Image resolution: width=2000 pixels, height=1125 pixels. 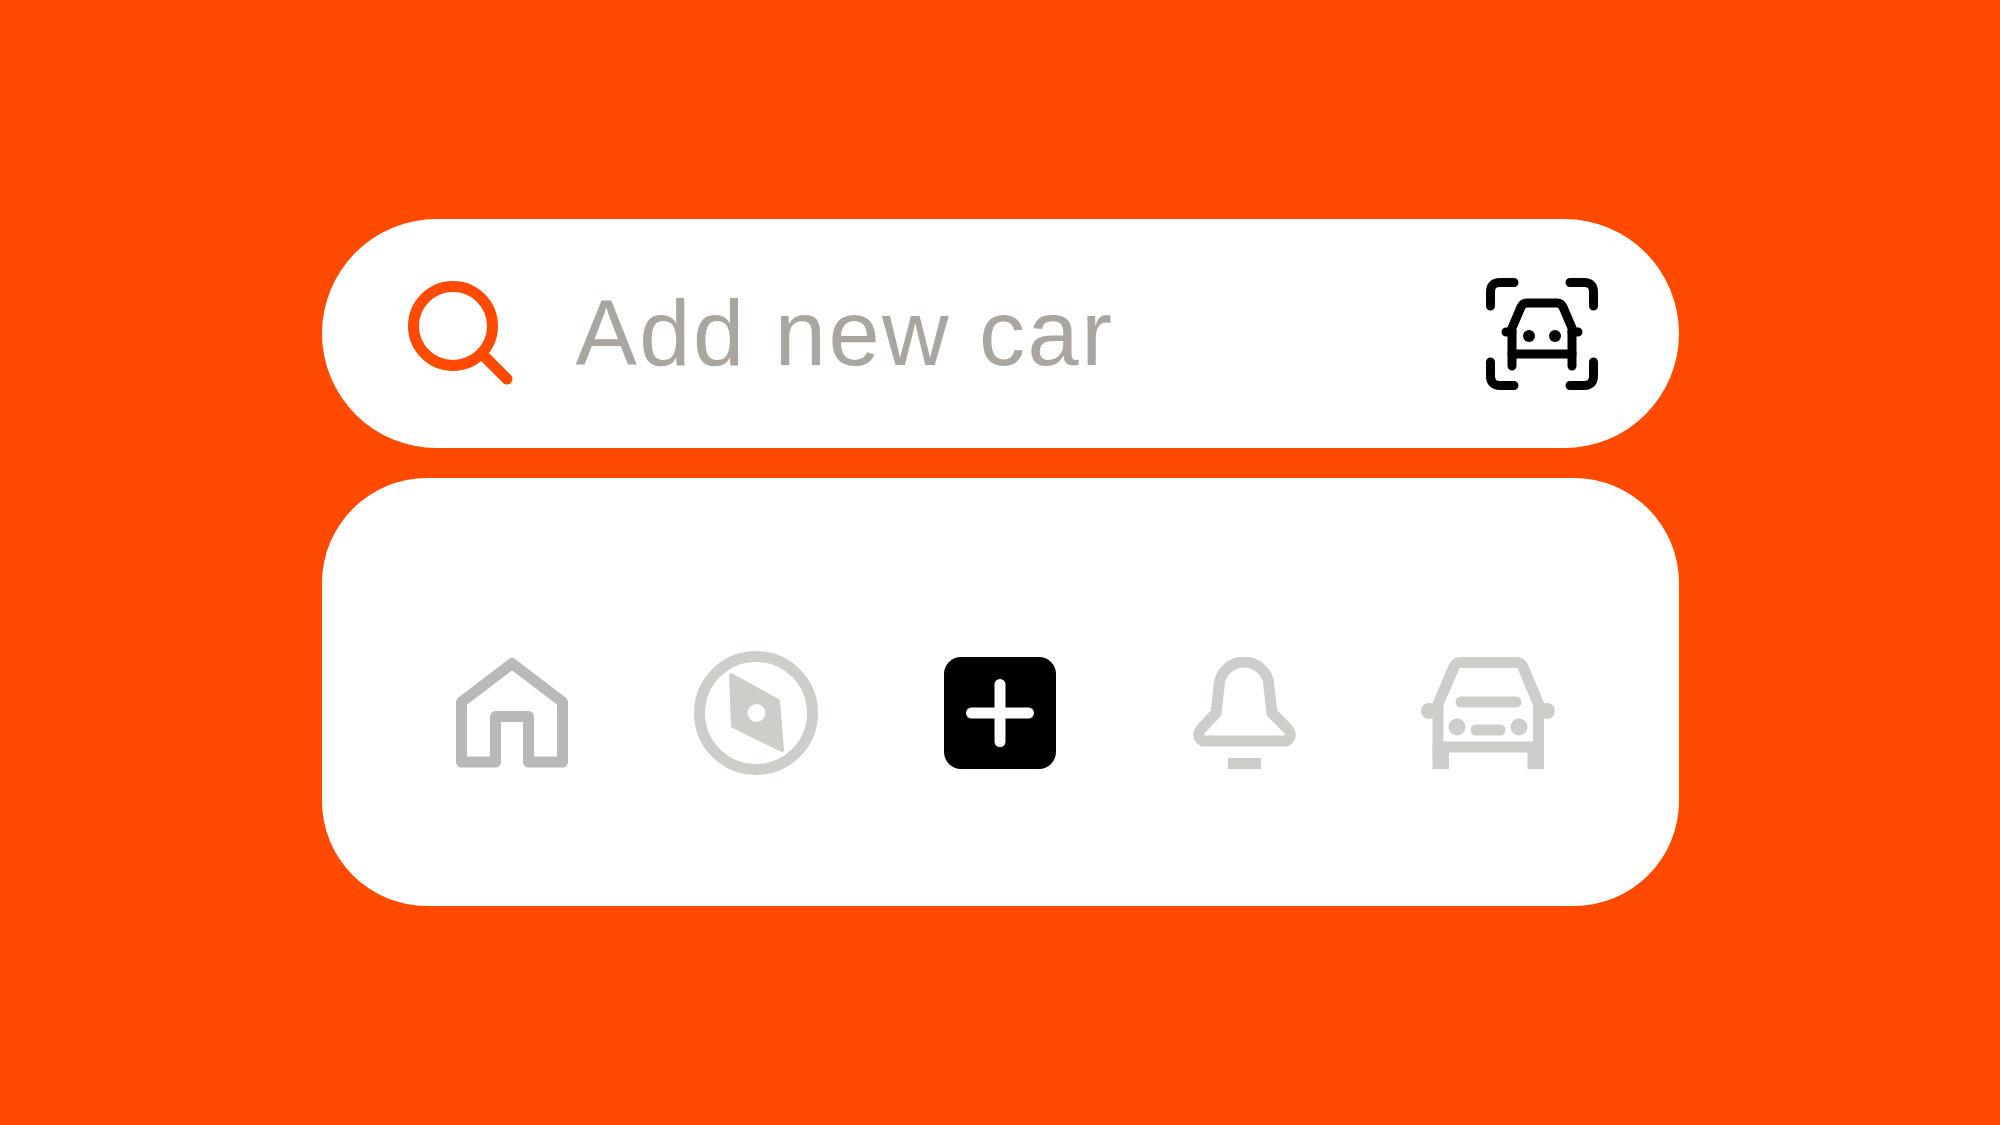 I want to click on plus-icon, so click(x=1000, y=713).